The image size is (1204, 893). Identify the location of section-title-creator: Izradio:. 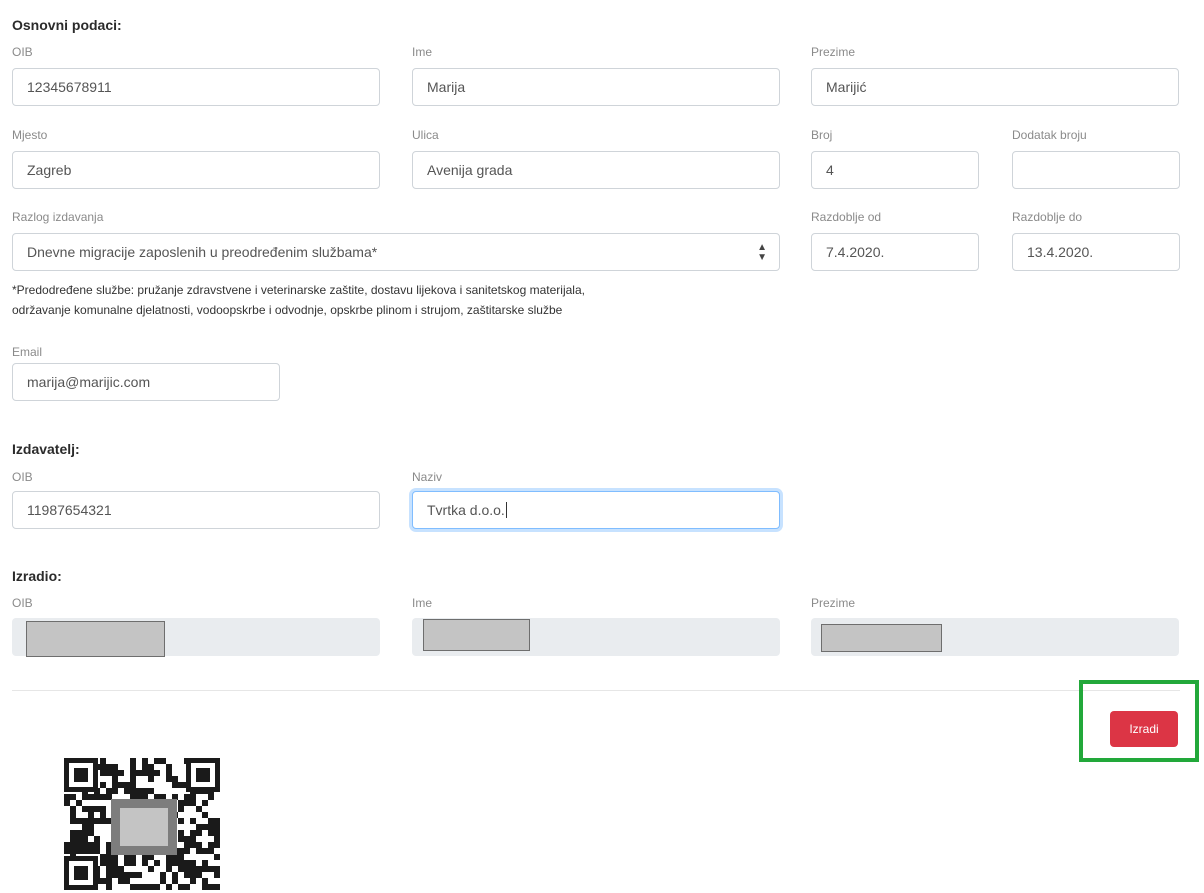
(37, 576).